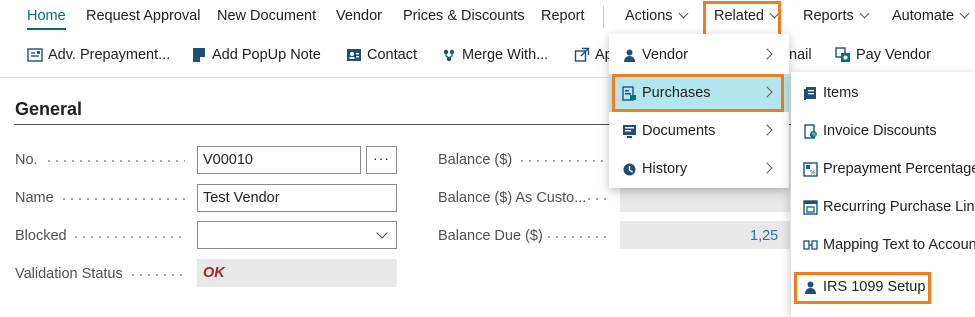  I want to click on vendor-icon, so click(629, 55).